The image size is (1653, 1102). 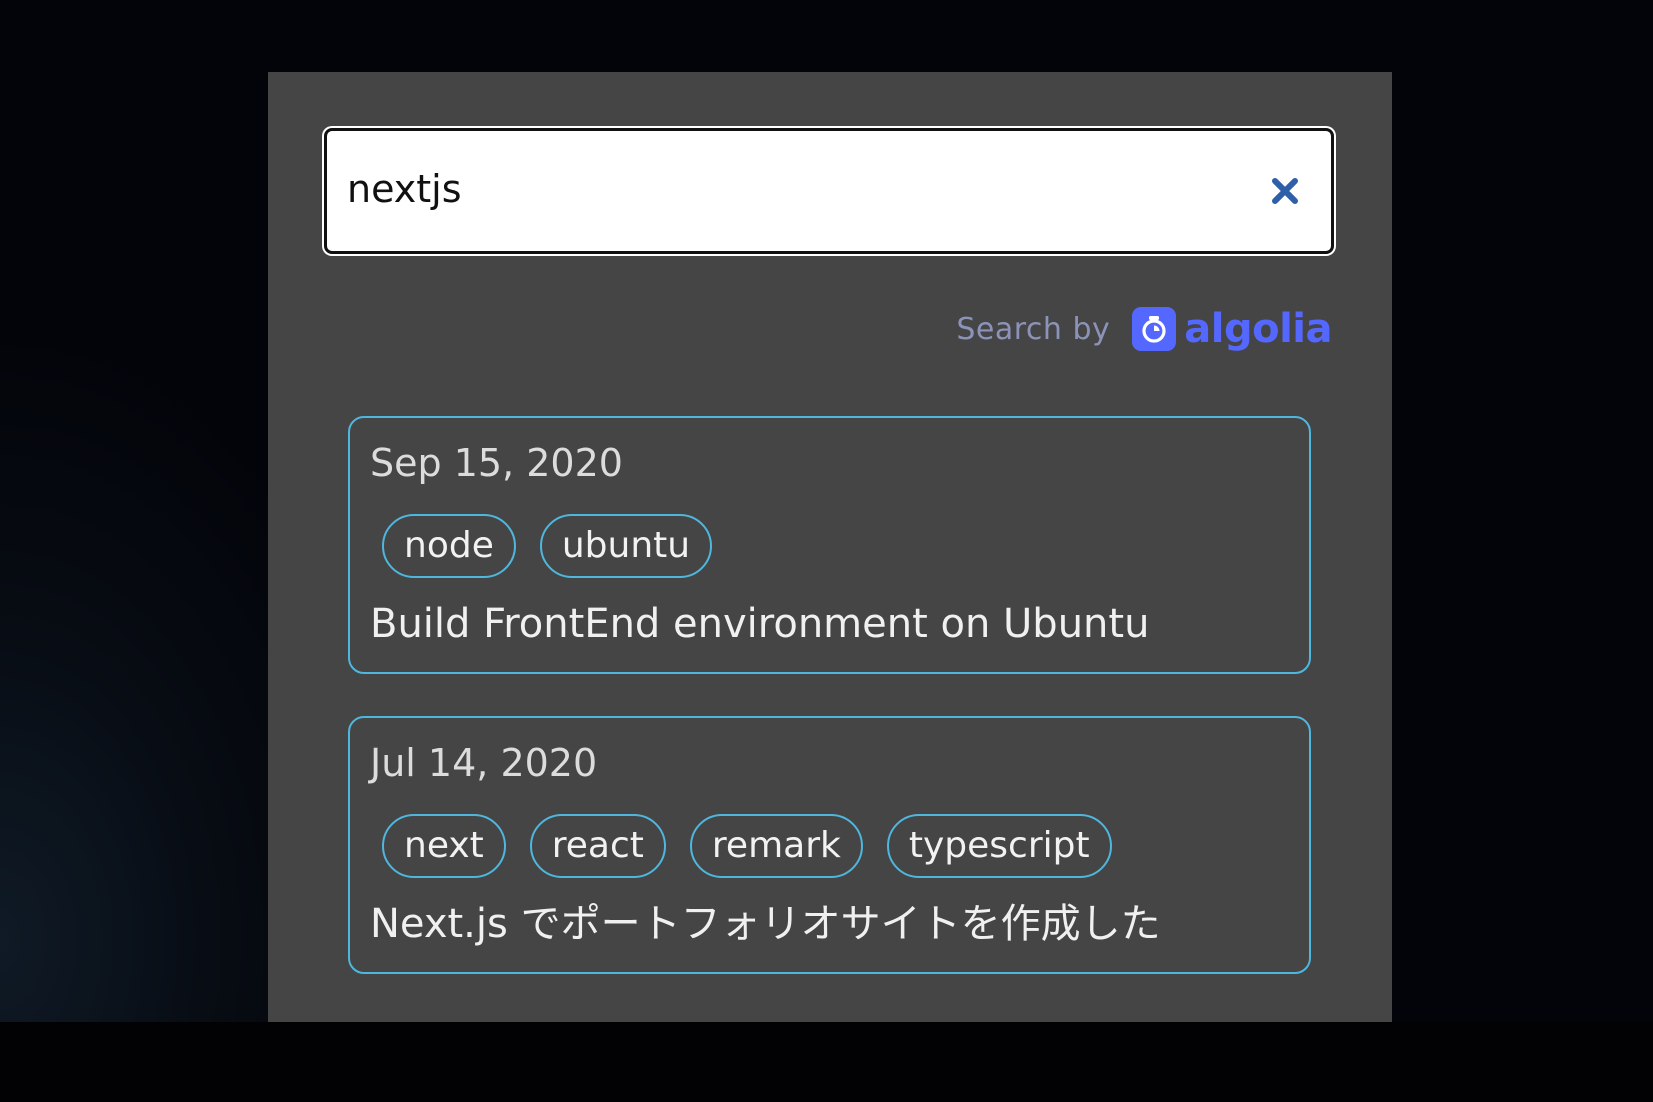 What do you see at coordinates (449, 546) in the screenshot?
I see `tag-node: node` at bounding box center [449, 546].